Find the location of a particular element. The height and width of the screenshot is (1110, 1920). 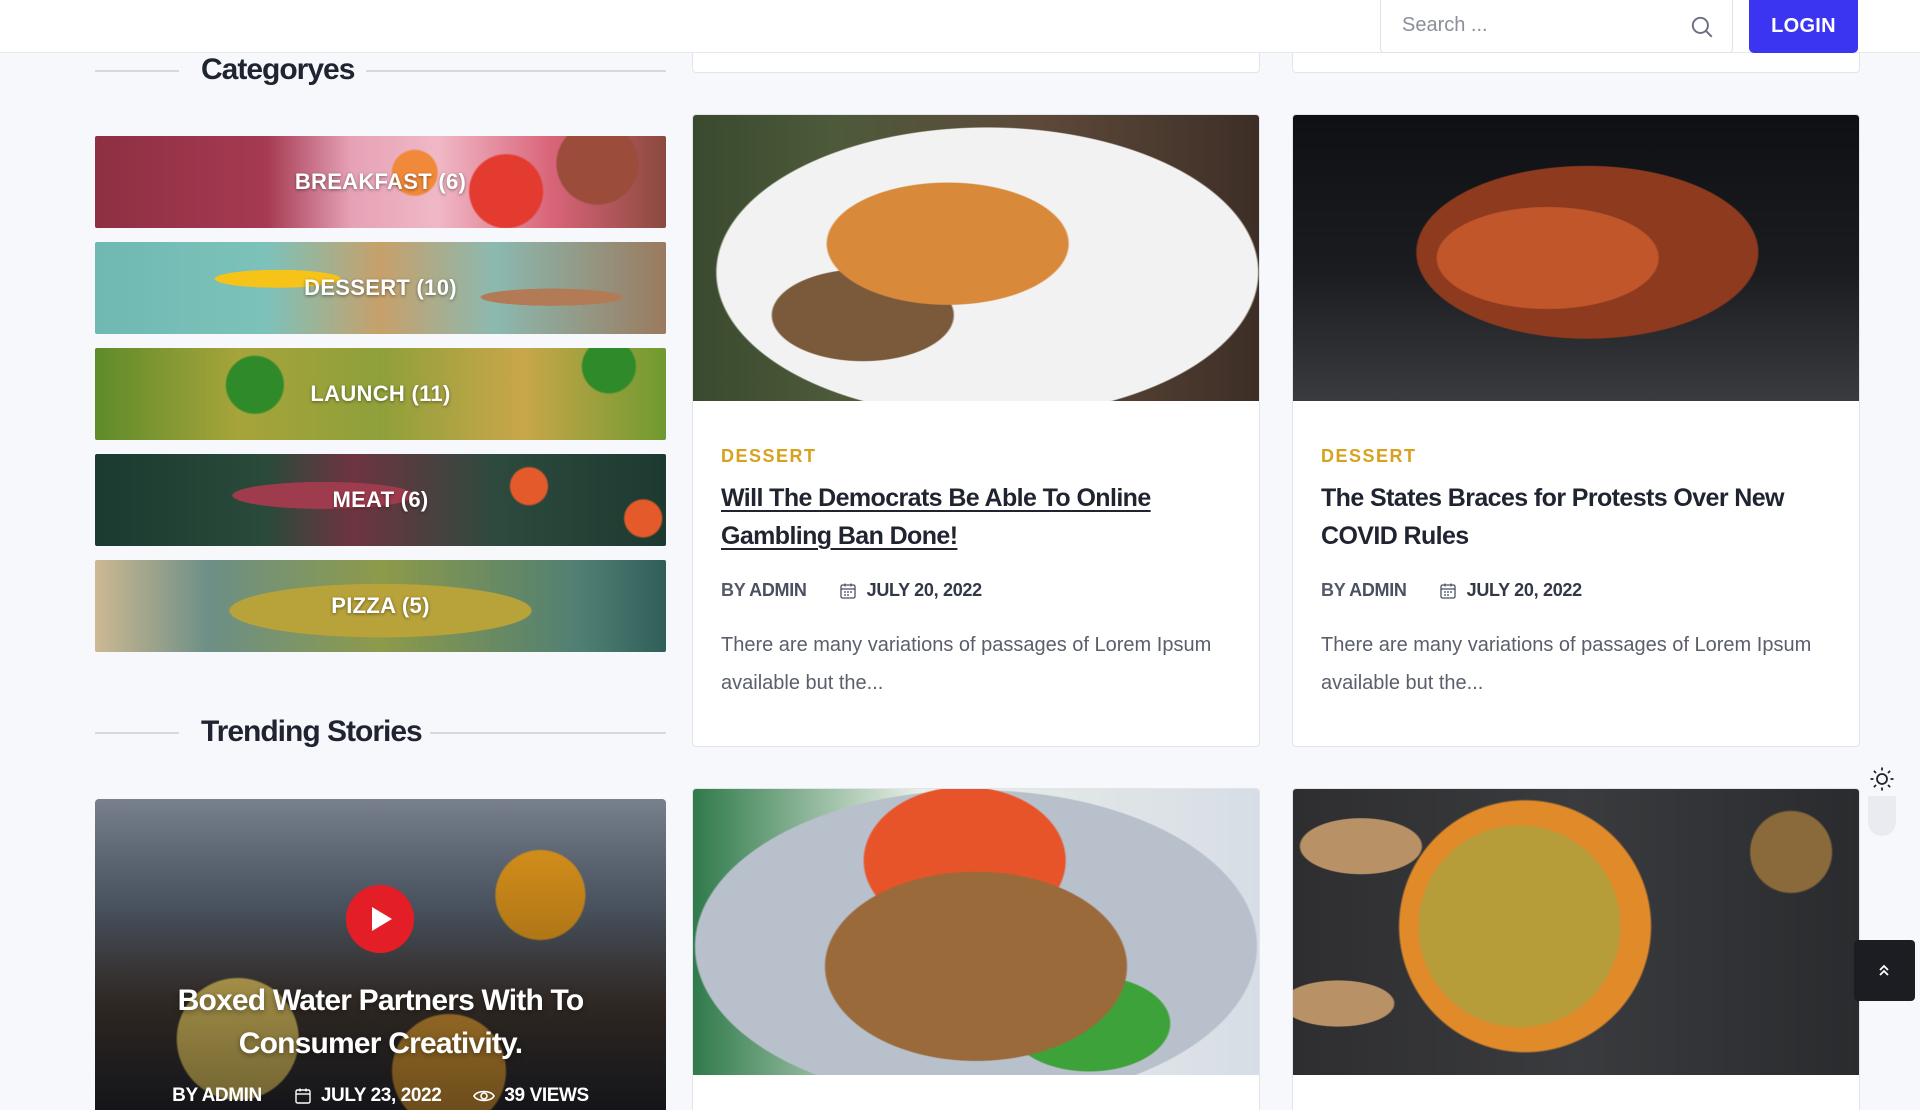

top-header: LOGIN is located at coordinates (960, 26).